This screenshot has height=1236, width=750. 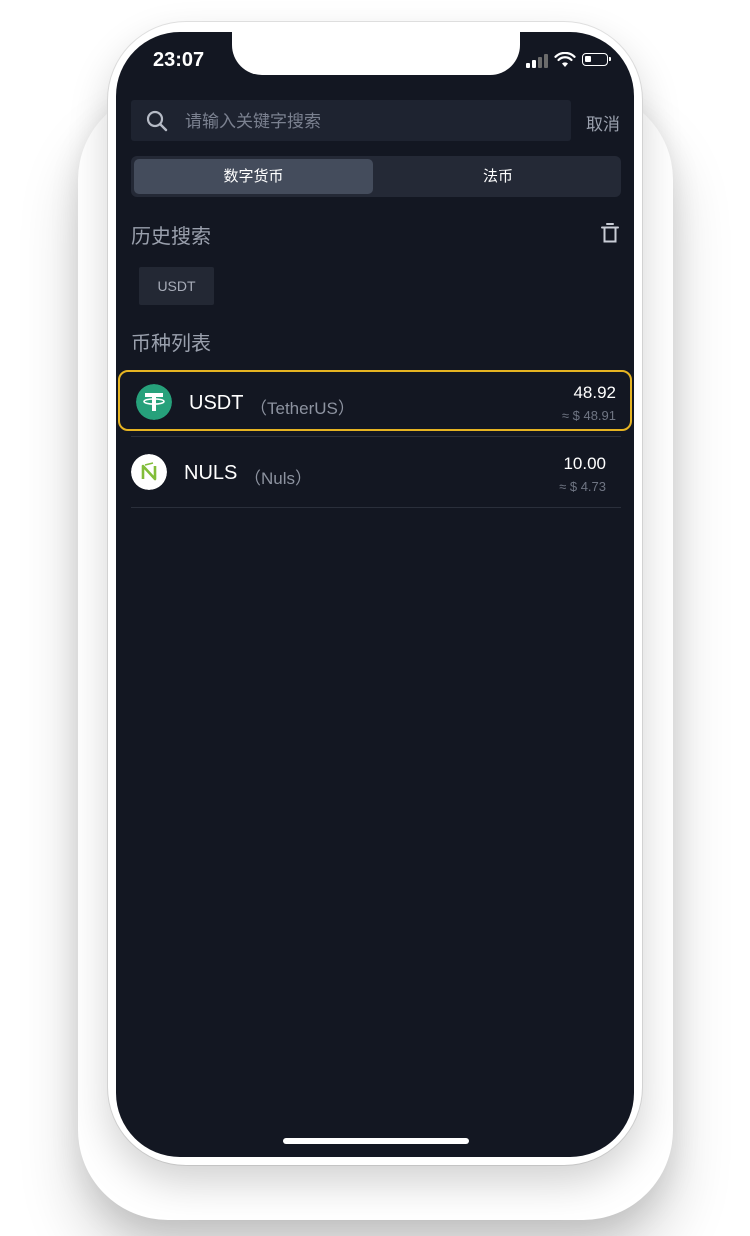 What do you see at coordinates (565, 59) in the screenshot?
I see `wifi-icon` at bounding box center [565, 59].